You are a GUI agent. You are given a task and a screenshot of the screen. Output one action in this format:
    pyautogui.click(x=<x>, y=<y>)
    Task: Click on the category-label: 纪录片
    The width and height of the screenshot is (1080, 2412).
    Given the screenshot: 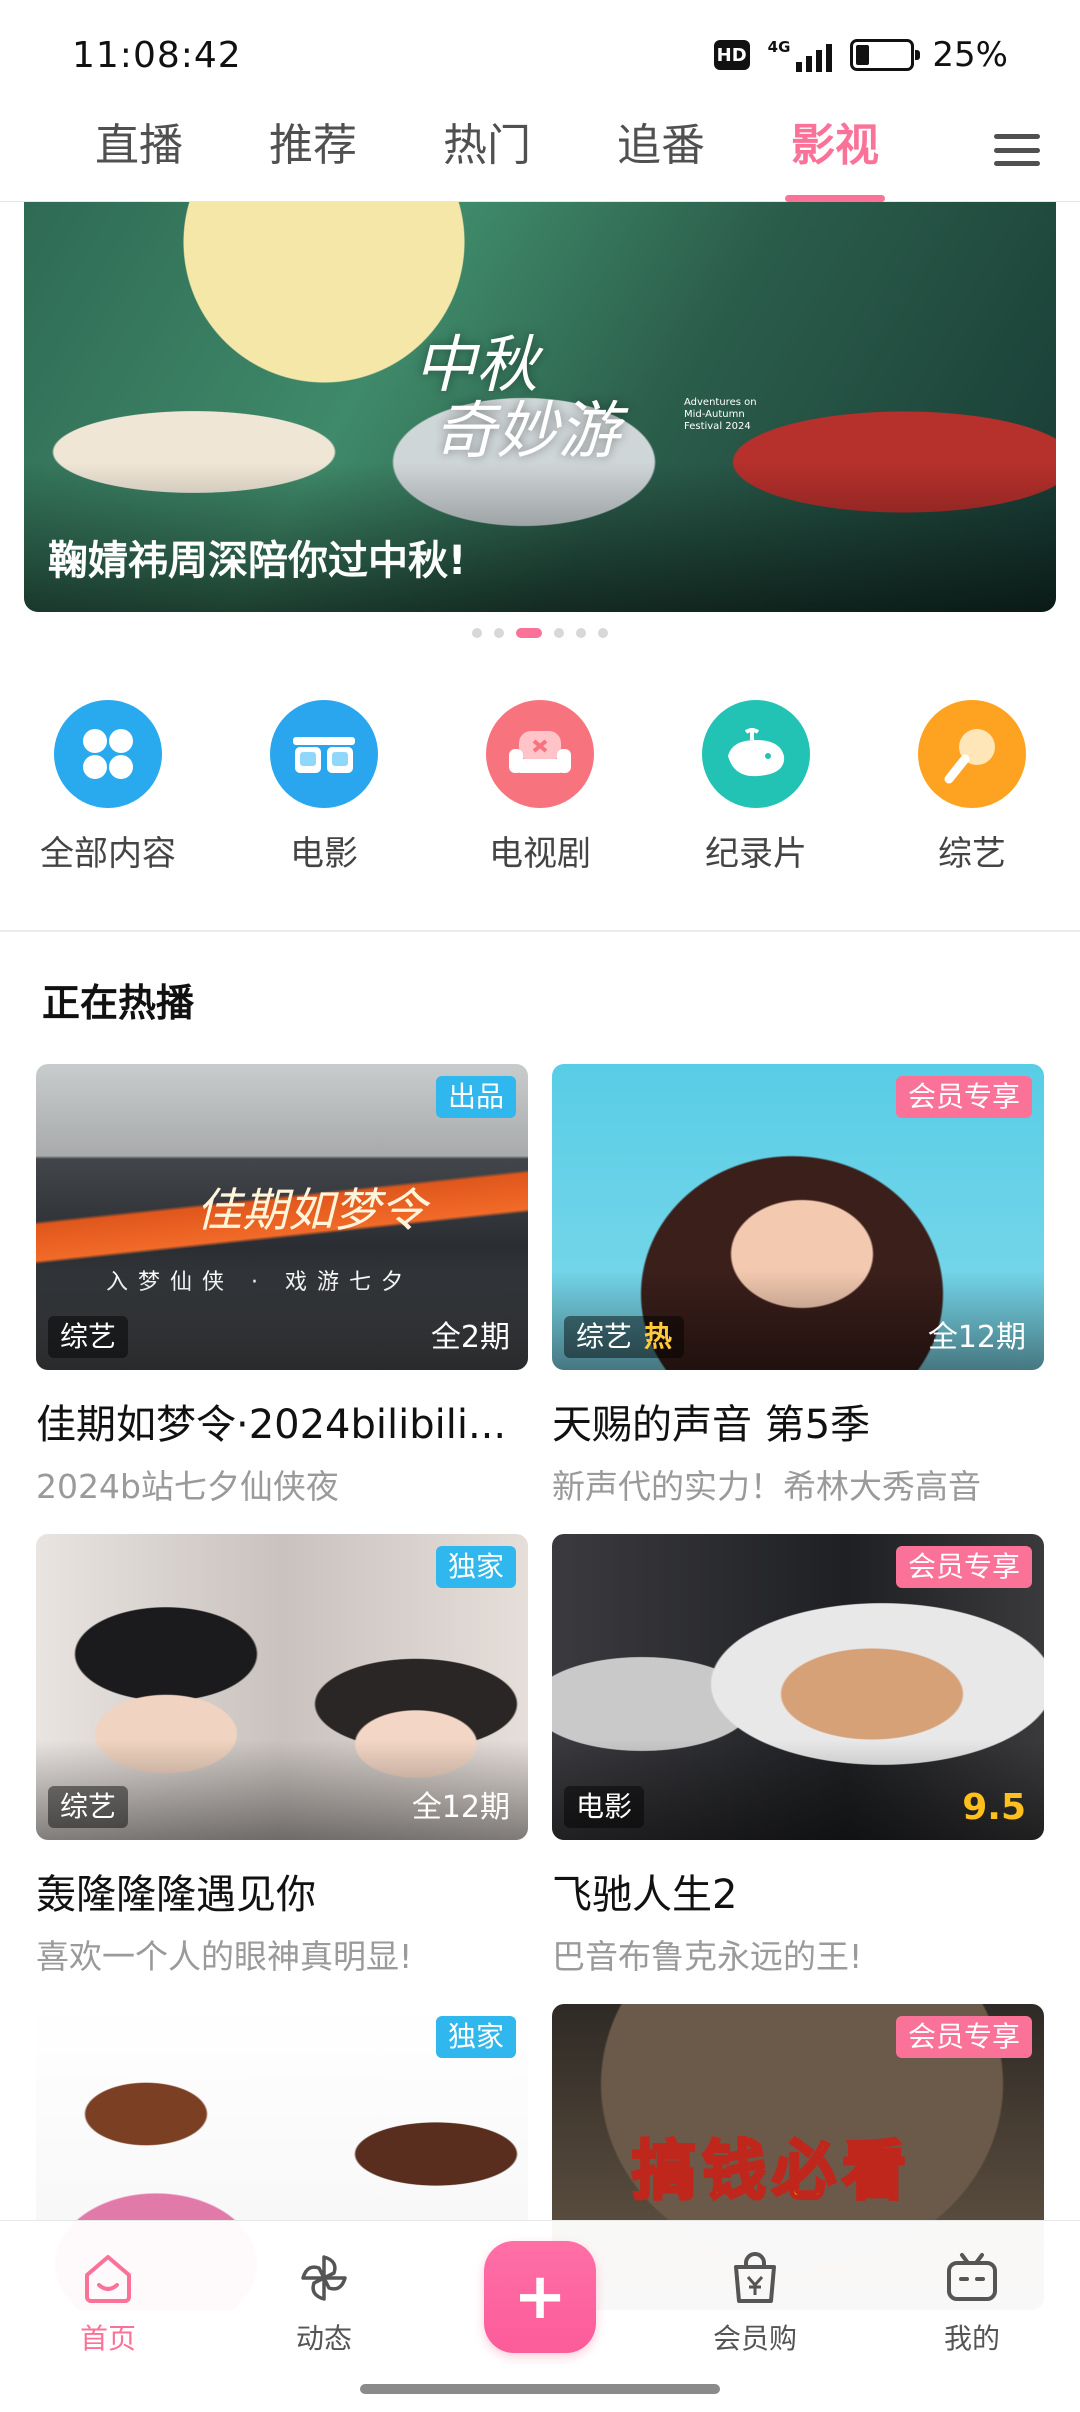 What is the action you would take?
    pyautogui.click(x=756, y=854)
    